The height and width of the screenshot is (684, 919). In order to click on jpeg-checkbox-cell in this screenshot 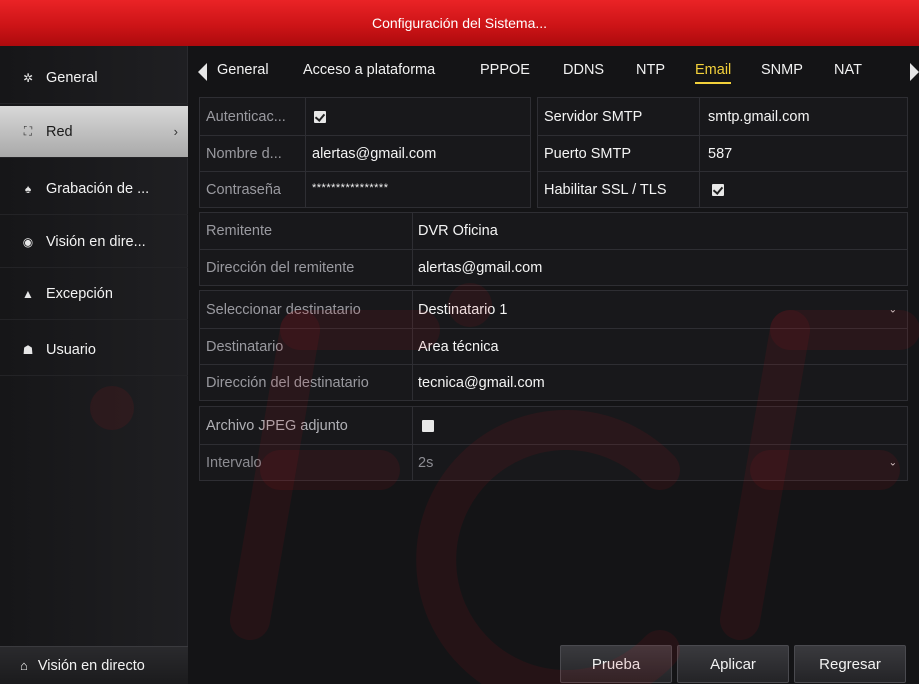, I will do `click(660, 425)`.